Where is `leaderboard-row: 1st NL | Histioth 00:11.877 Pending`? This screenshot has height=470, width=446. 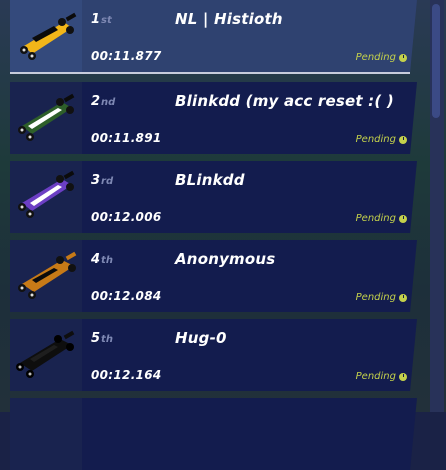
leaderboard-row: 1st NL | Histioth 00:11.877 Pending is located at coordinates (213, 36).